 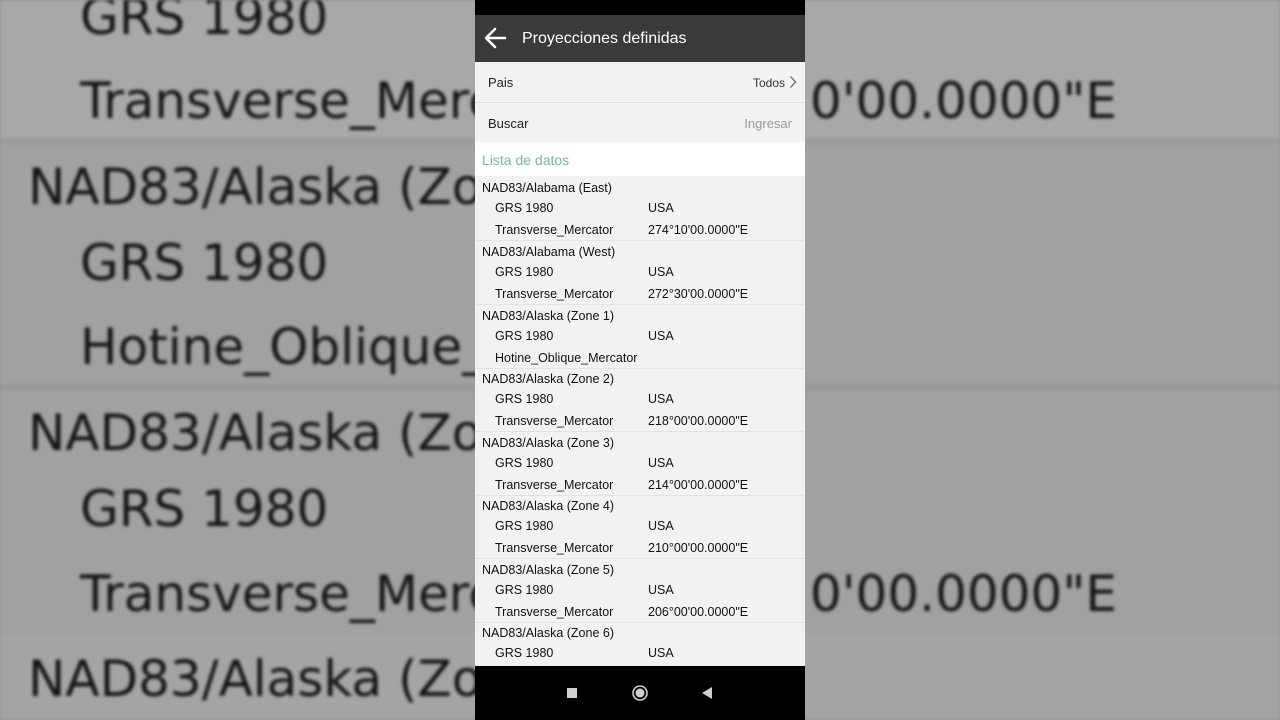 I want to click on arrow-left-icon, so click(x=495, y=38).